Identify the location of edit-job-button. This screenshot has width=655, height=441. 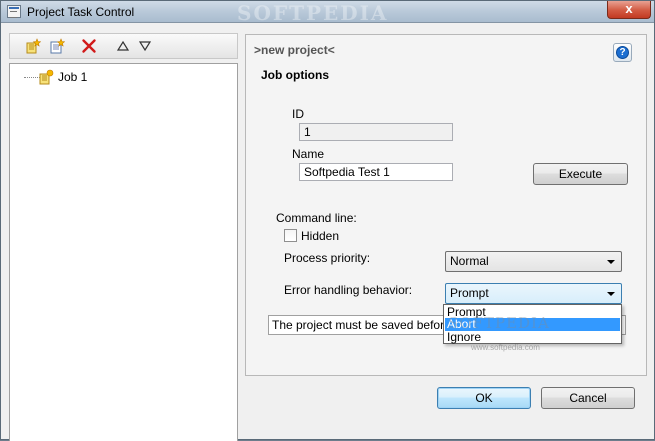
(57, 46).